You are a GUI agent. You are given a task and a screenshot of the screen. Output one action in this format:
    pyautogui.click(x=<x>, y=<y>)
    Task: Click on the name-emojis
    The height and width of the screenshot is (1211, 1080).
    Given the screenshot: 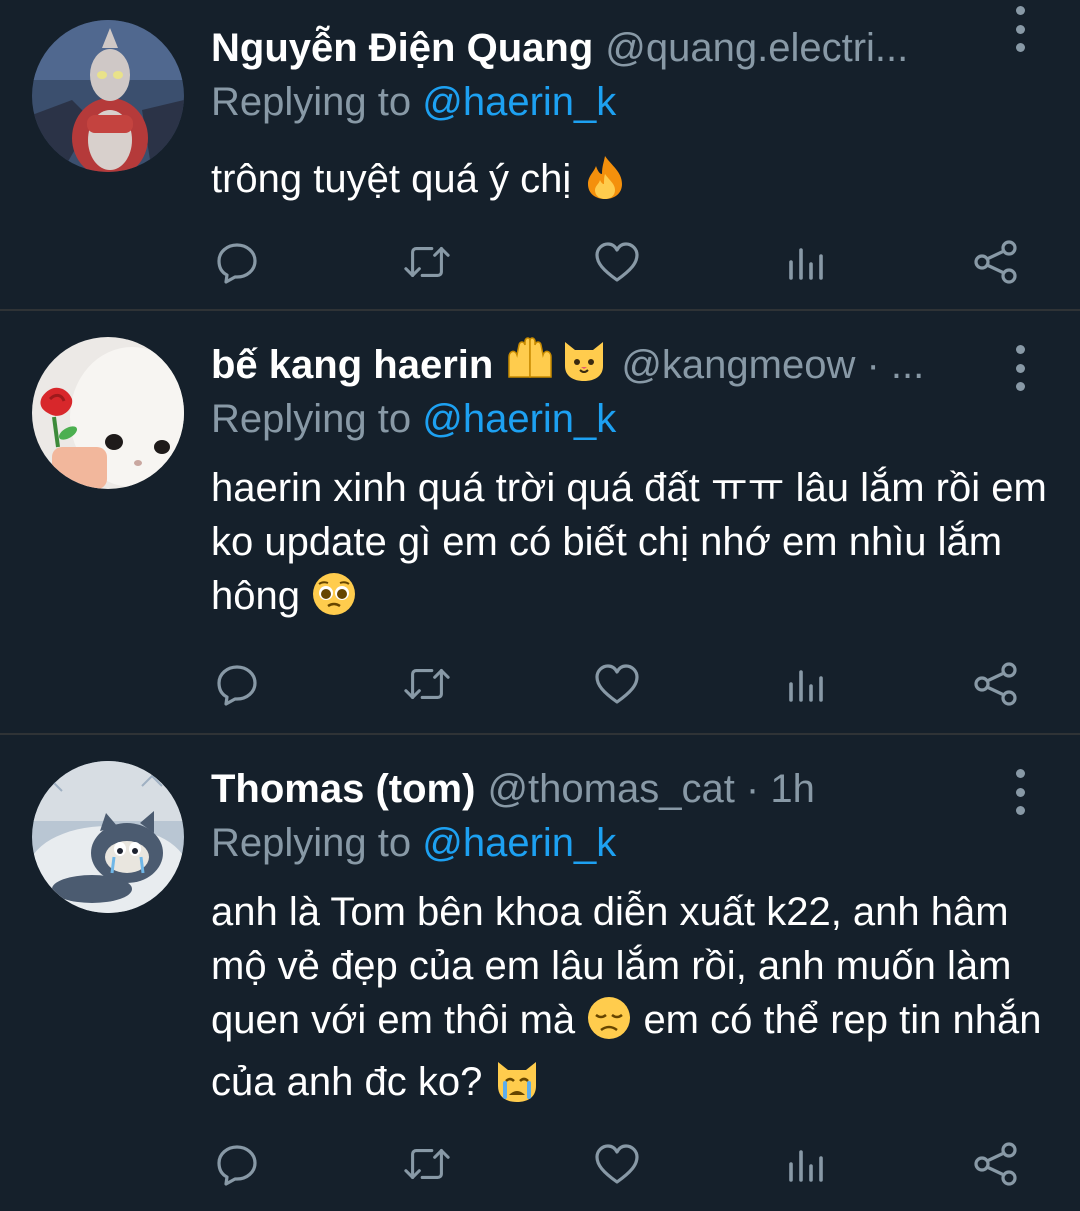 What is the action you would take?
    pyautogui.click(x=557, y=365)
    